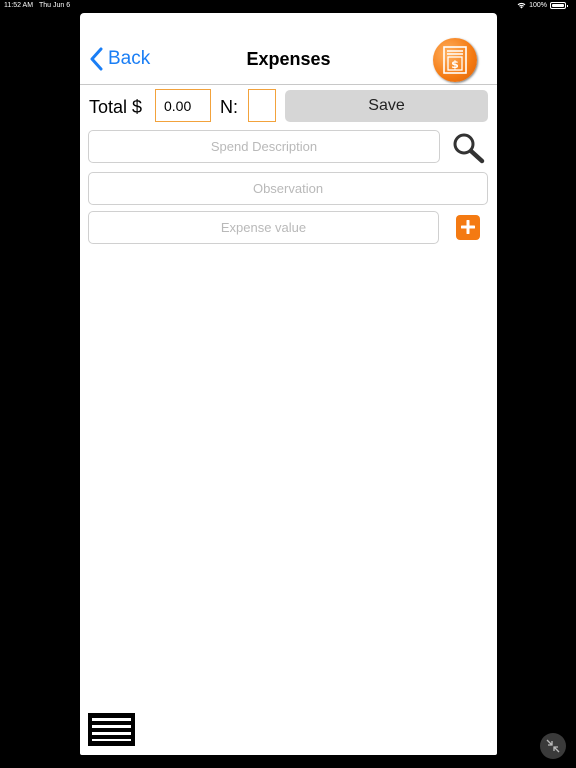 The image size is (576, 768). I want to click on battery-icon, so click(559, 5).